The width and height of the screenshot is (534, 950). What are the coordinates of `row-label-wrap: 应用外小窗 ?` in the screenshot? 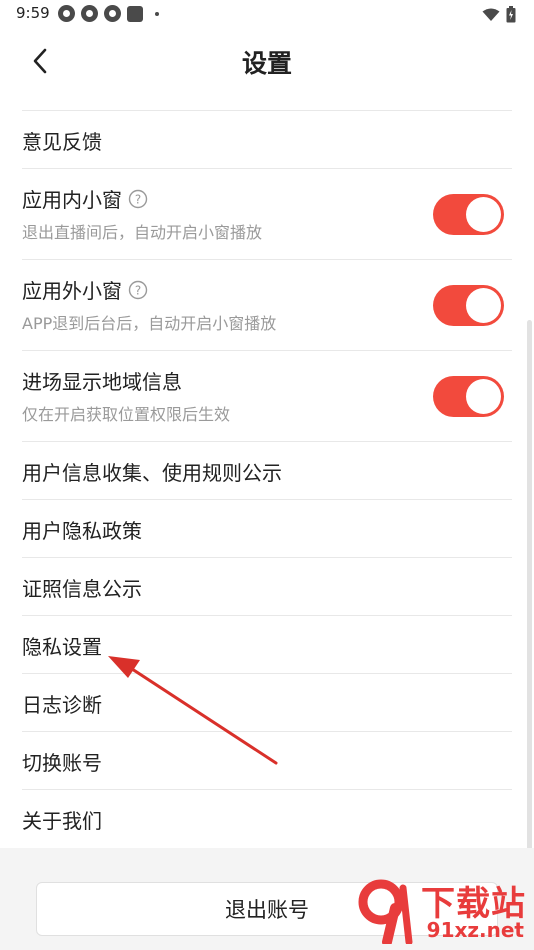 It's located at (85, 289).